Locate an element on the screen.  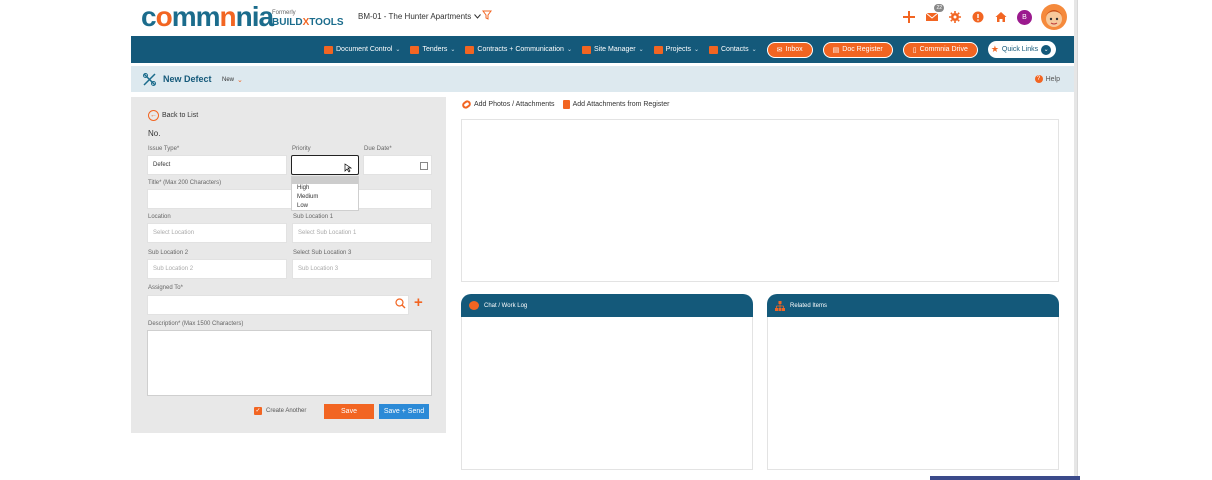
save-button: Save is located at coordinates (349, 411).